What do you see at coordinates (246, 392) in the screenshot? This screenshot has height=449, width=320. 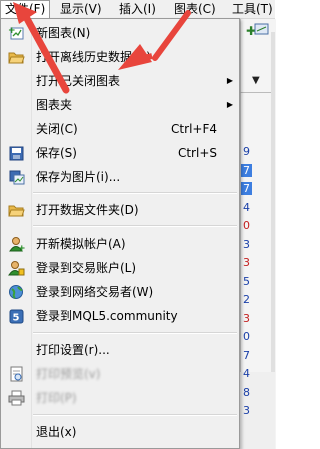 I see `price-digit: 8` at bounding box center [246, 392].